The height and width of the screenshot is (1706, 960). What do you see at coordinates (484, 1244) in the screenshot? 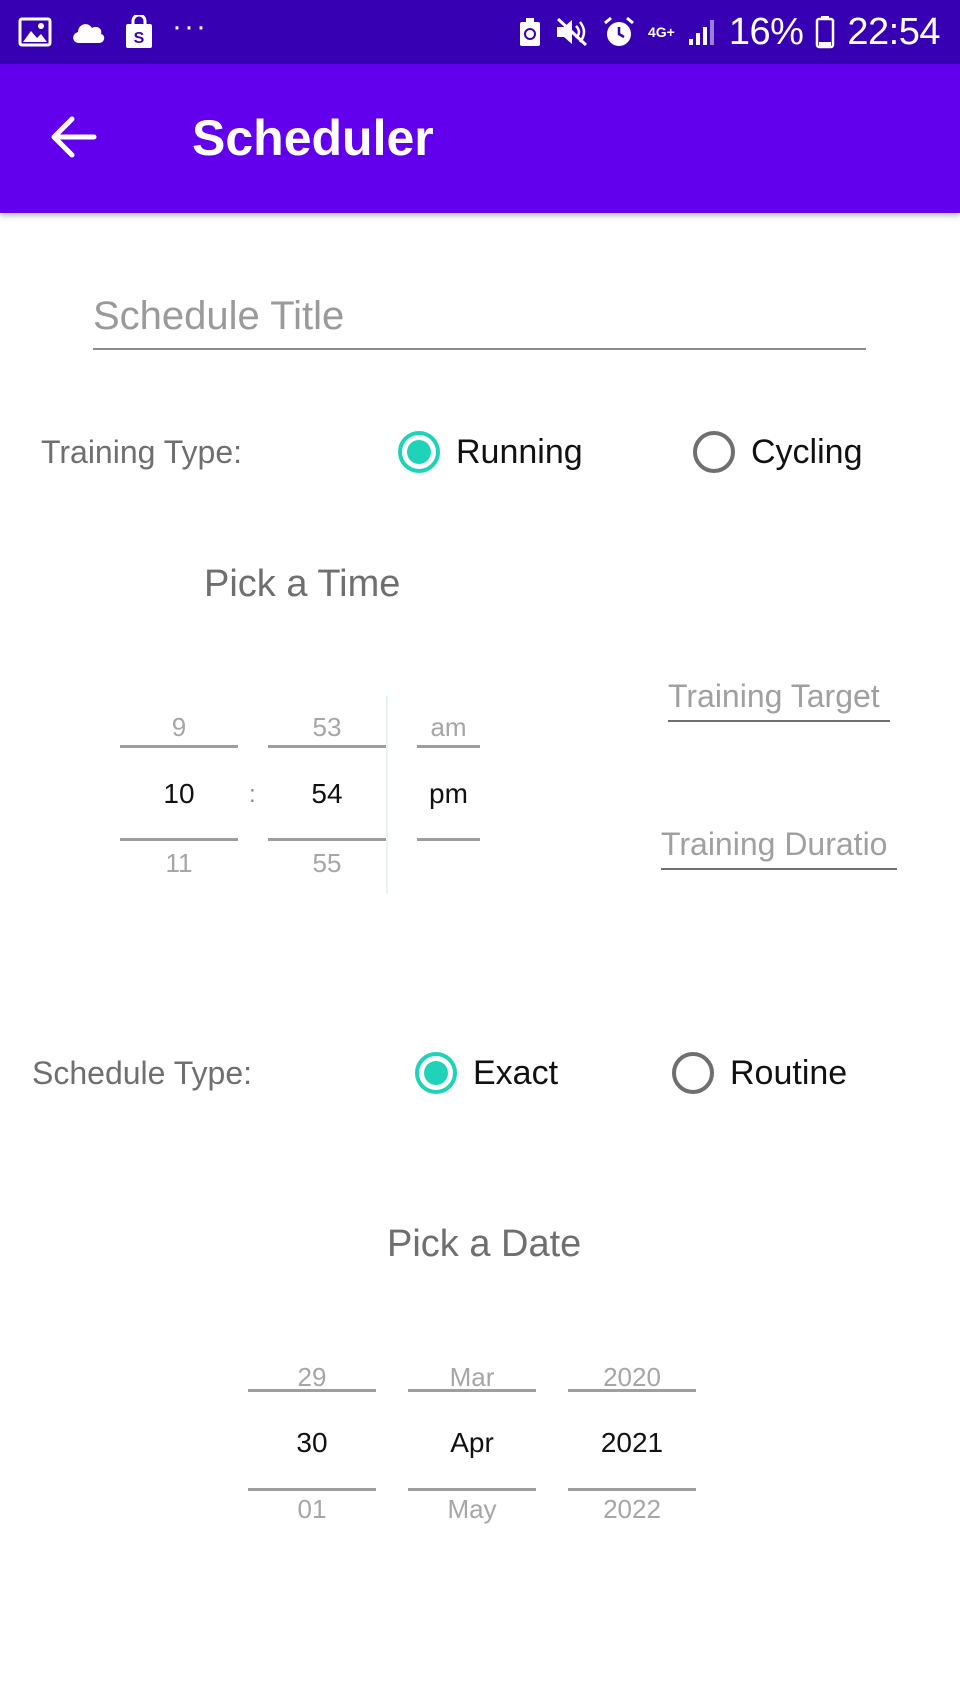
I see `pick-date-title: Pick a Date` at bounding box center [484, 1244].